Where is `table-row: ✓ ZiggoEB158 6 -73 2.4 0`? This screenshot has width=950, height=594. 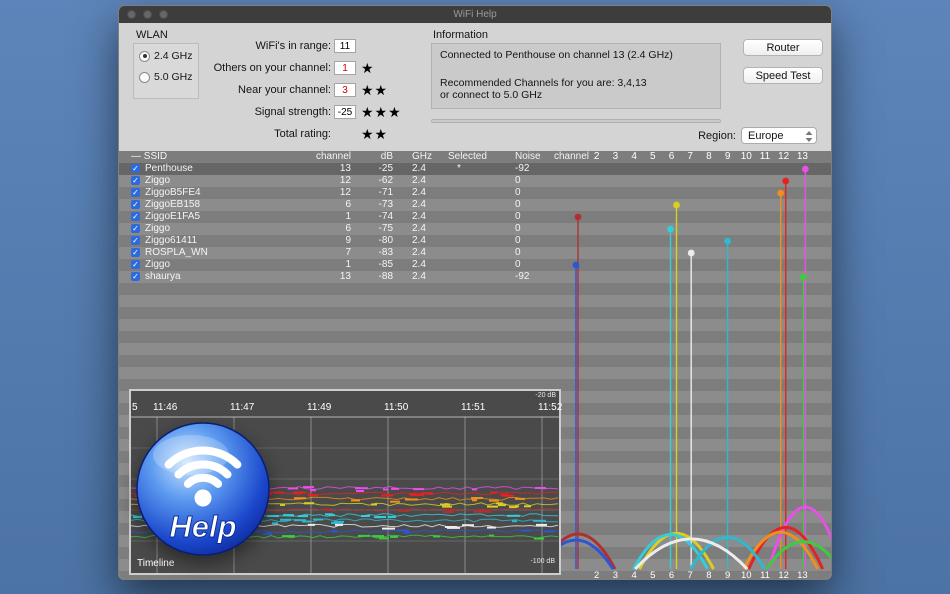 table-row: ✓ ZiggoEB158 6 -73 2.4 0 is located at coordinates (475, 205).